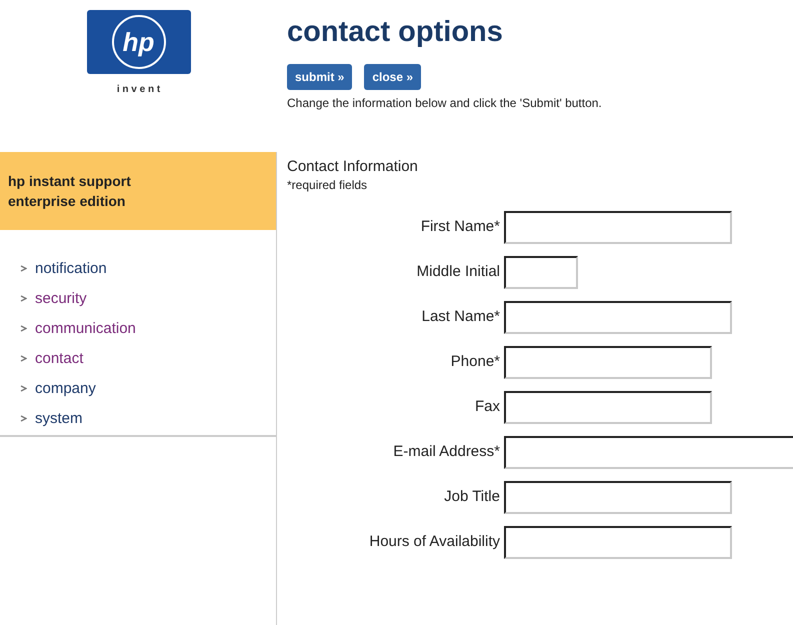  What do you see at coordinates (148, 298) in the screenshot?
I see `nav-link: security` at bounding box center [148, 298].